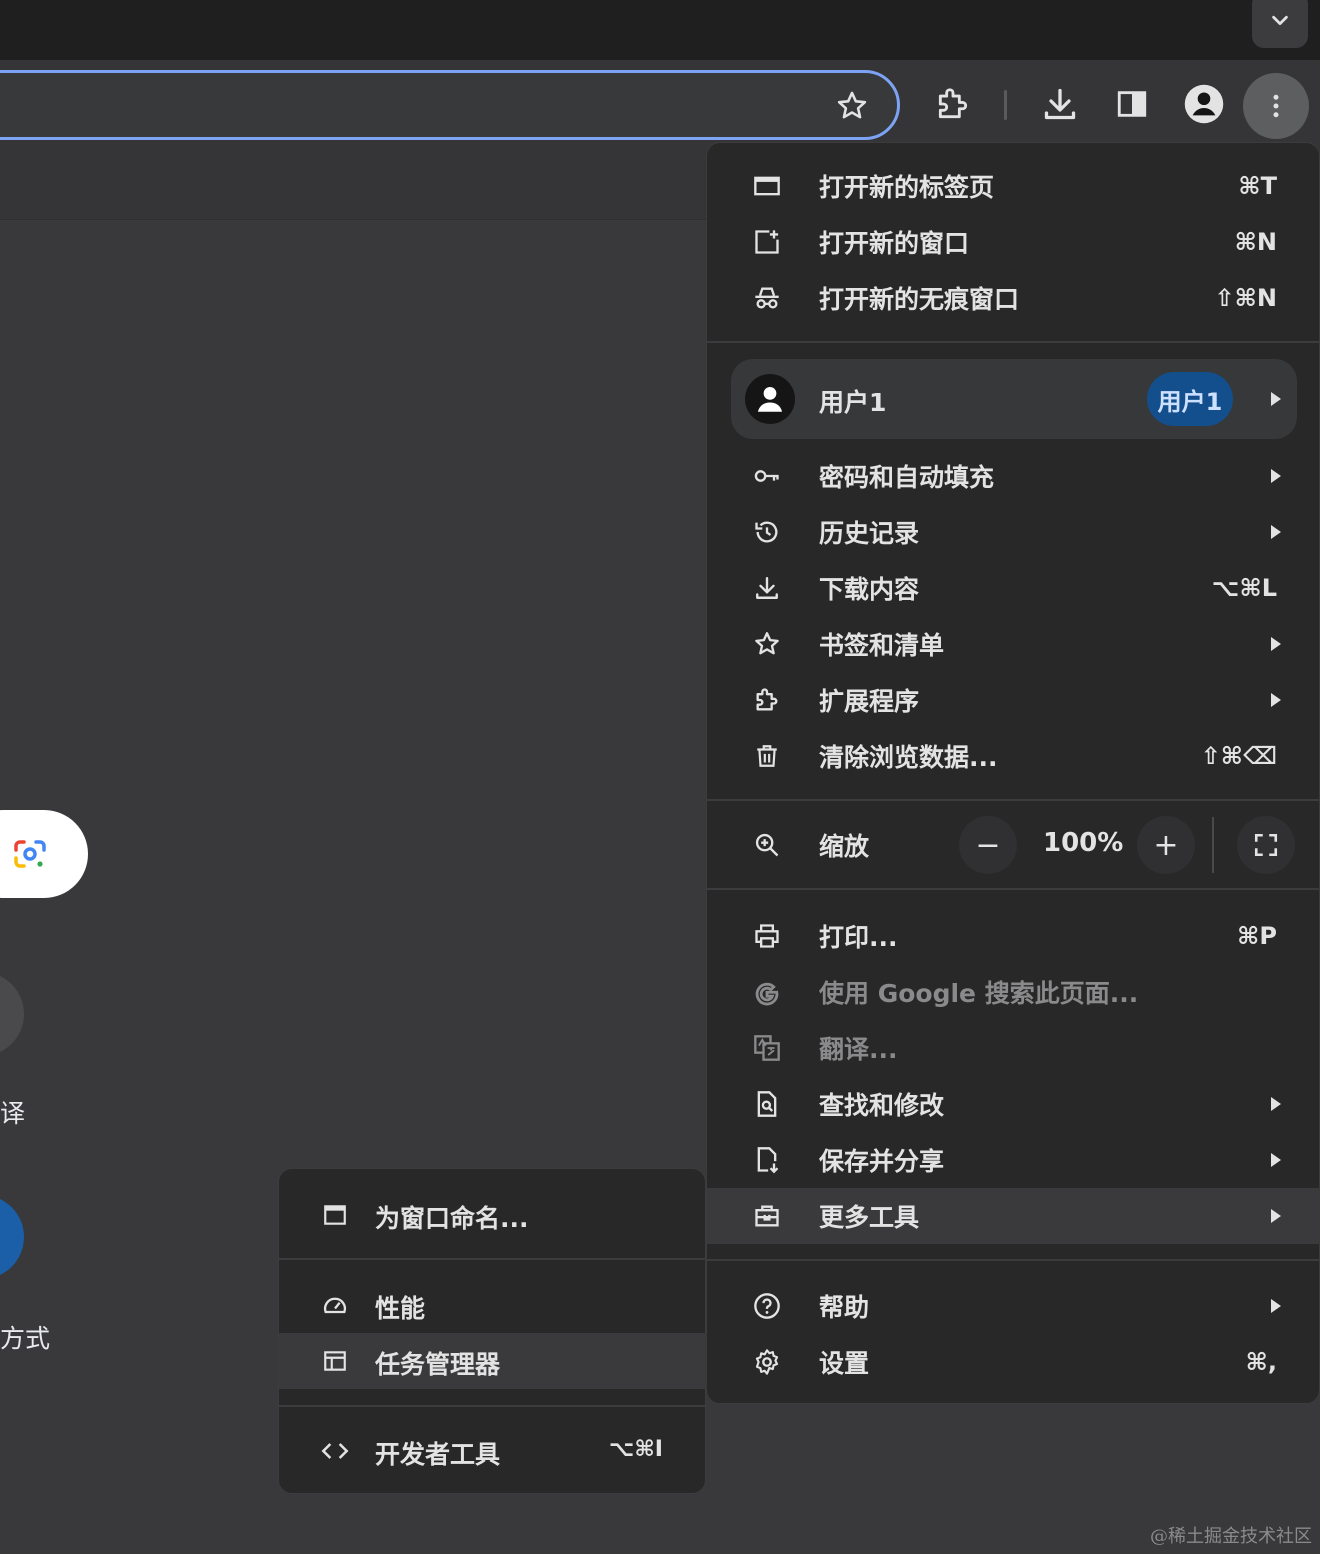 The image size is (1320, 1554). Describe the element at coordinates (907, 187) in the screenshot. I see `menu-item-label: 打开新的标签页` at that location.